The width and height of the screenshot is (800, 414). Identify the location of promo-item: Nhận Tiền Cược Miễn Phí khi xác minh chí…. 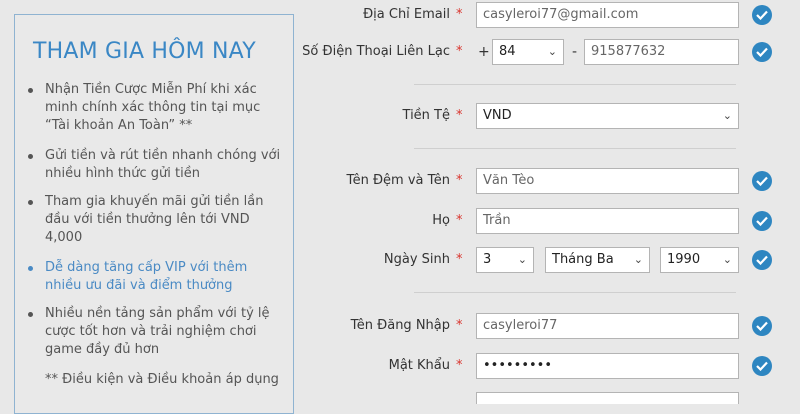
(156, 108).